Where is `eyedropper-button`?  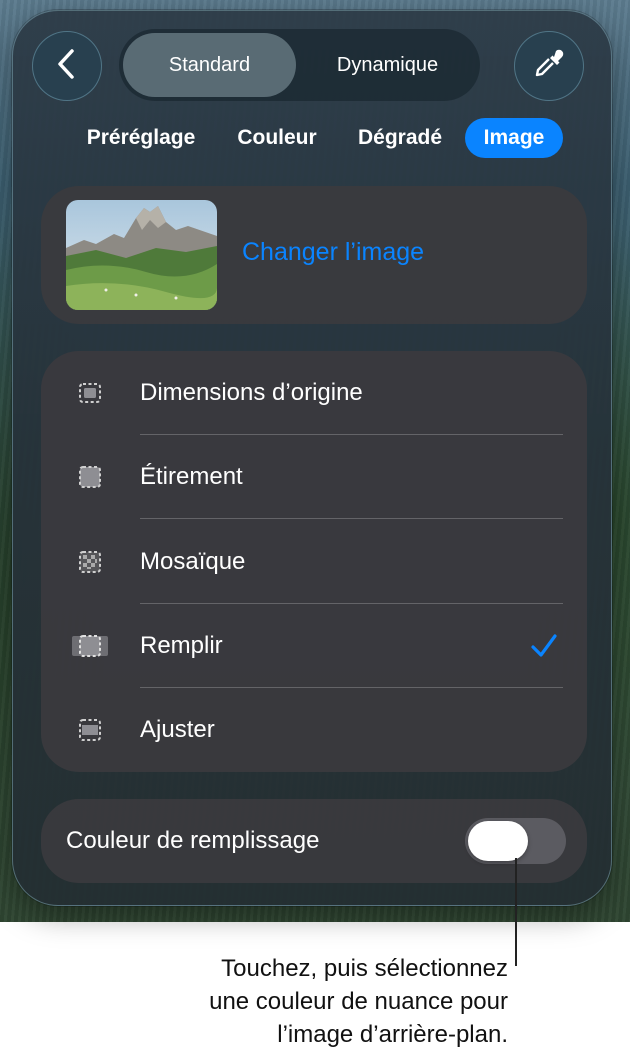
eyedropper-button is located at coordinates (549, 66).